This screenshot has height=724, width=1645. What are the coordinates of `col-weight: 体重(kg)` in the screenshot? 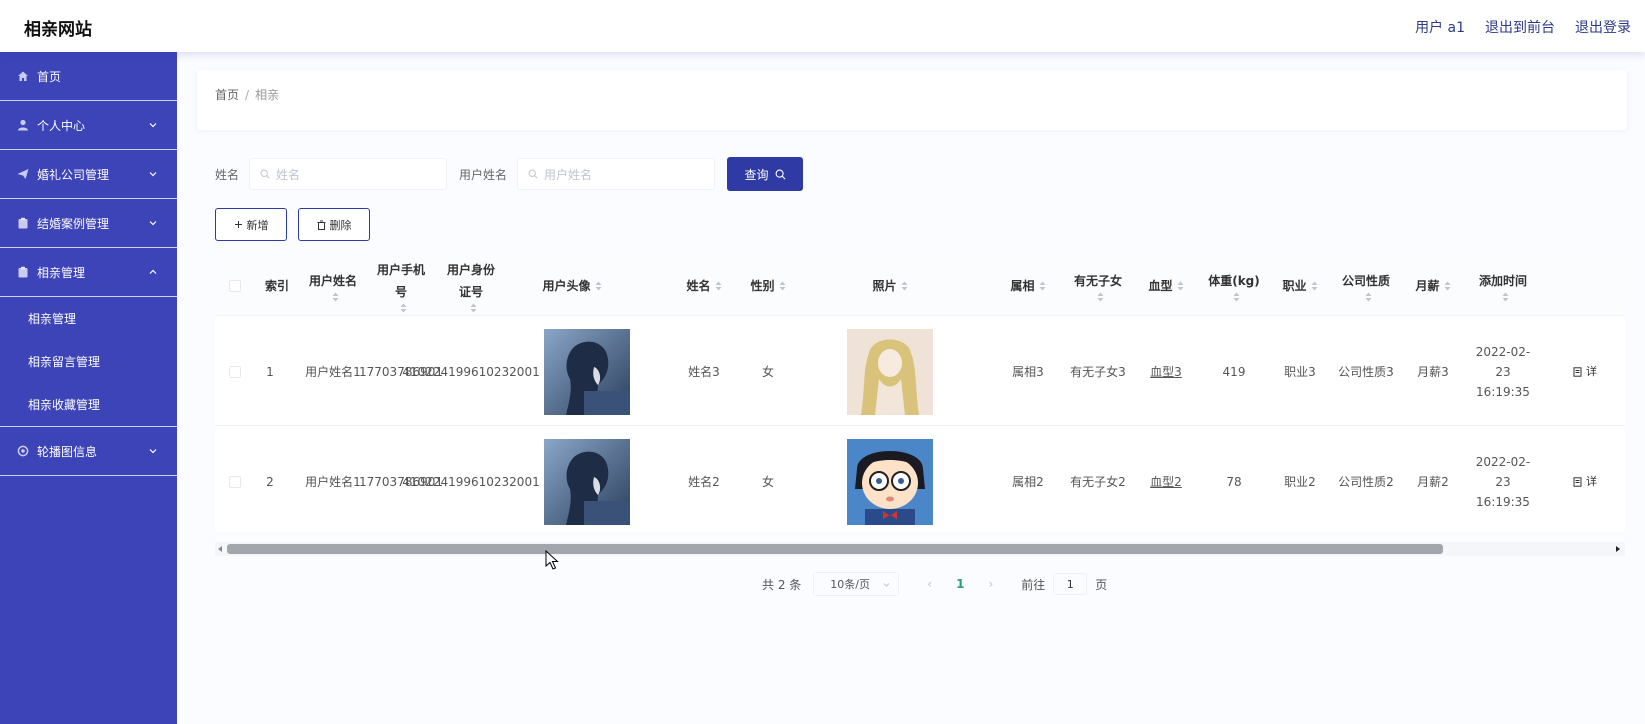 It's located at (1234, 286).